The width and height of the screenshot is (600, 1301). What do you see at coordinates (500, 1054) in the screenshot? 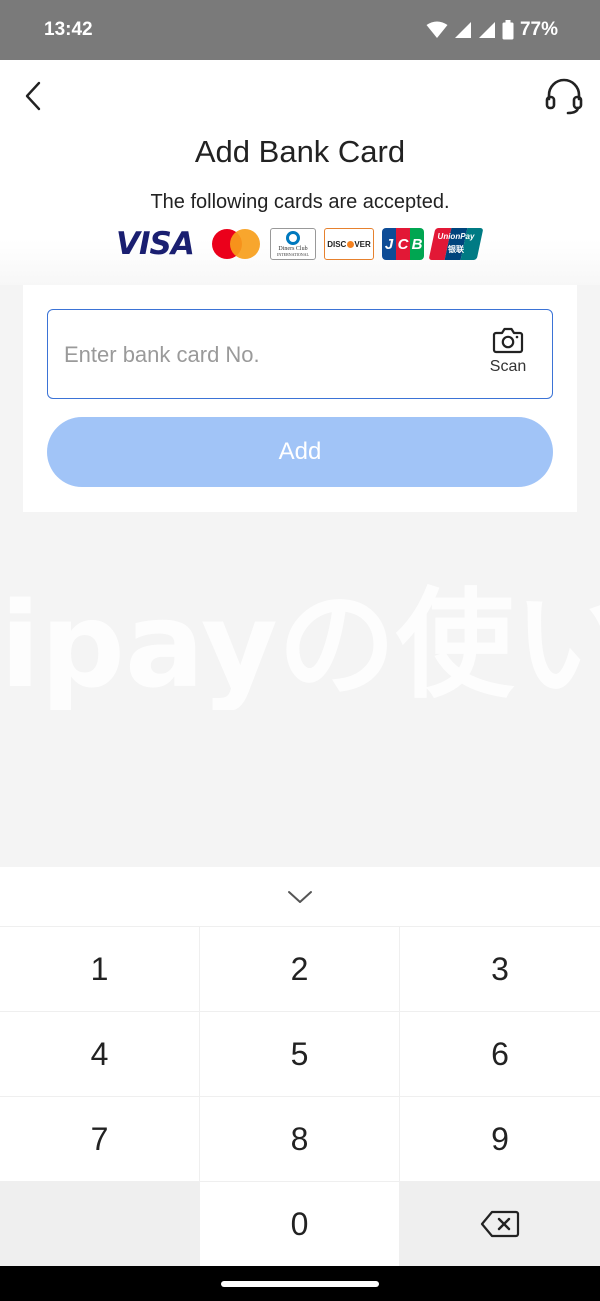
I see `key-6: 6` at bounding box center [500, 1054].